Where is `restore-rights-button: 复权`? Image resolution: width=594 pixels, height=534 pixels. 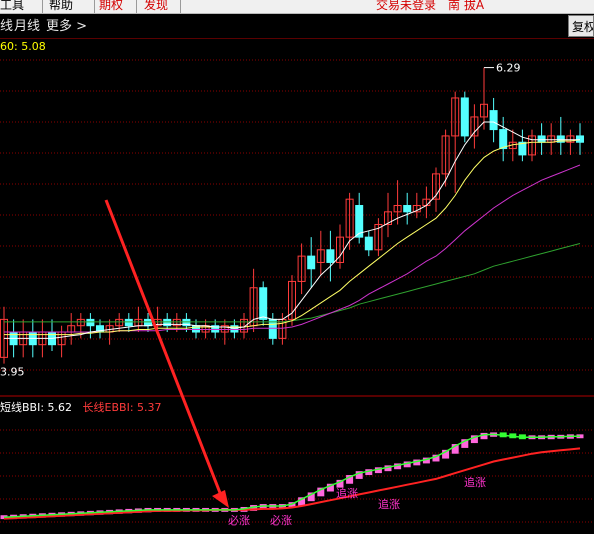 restore-rights-button: 复权 is located at coordinates (581, 26).